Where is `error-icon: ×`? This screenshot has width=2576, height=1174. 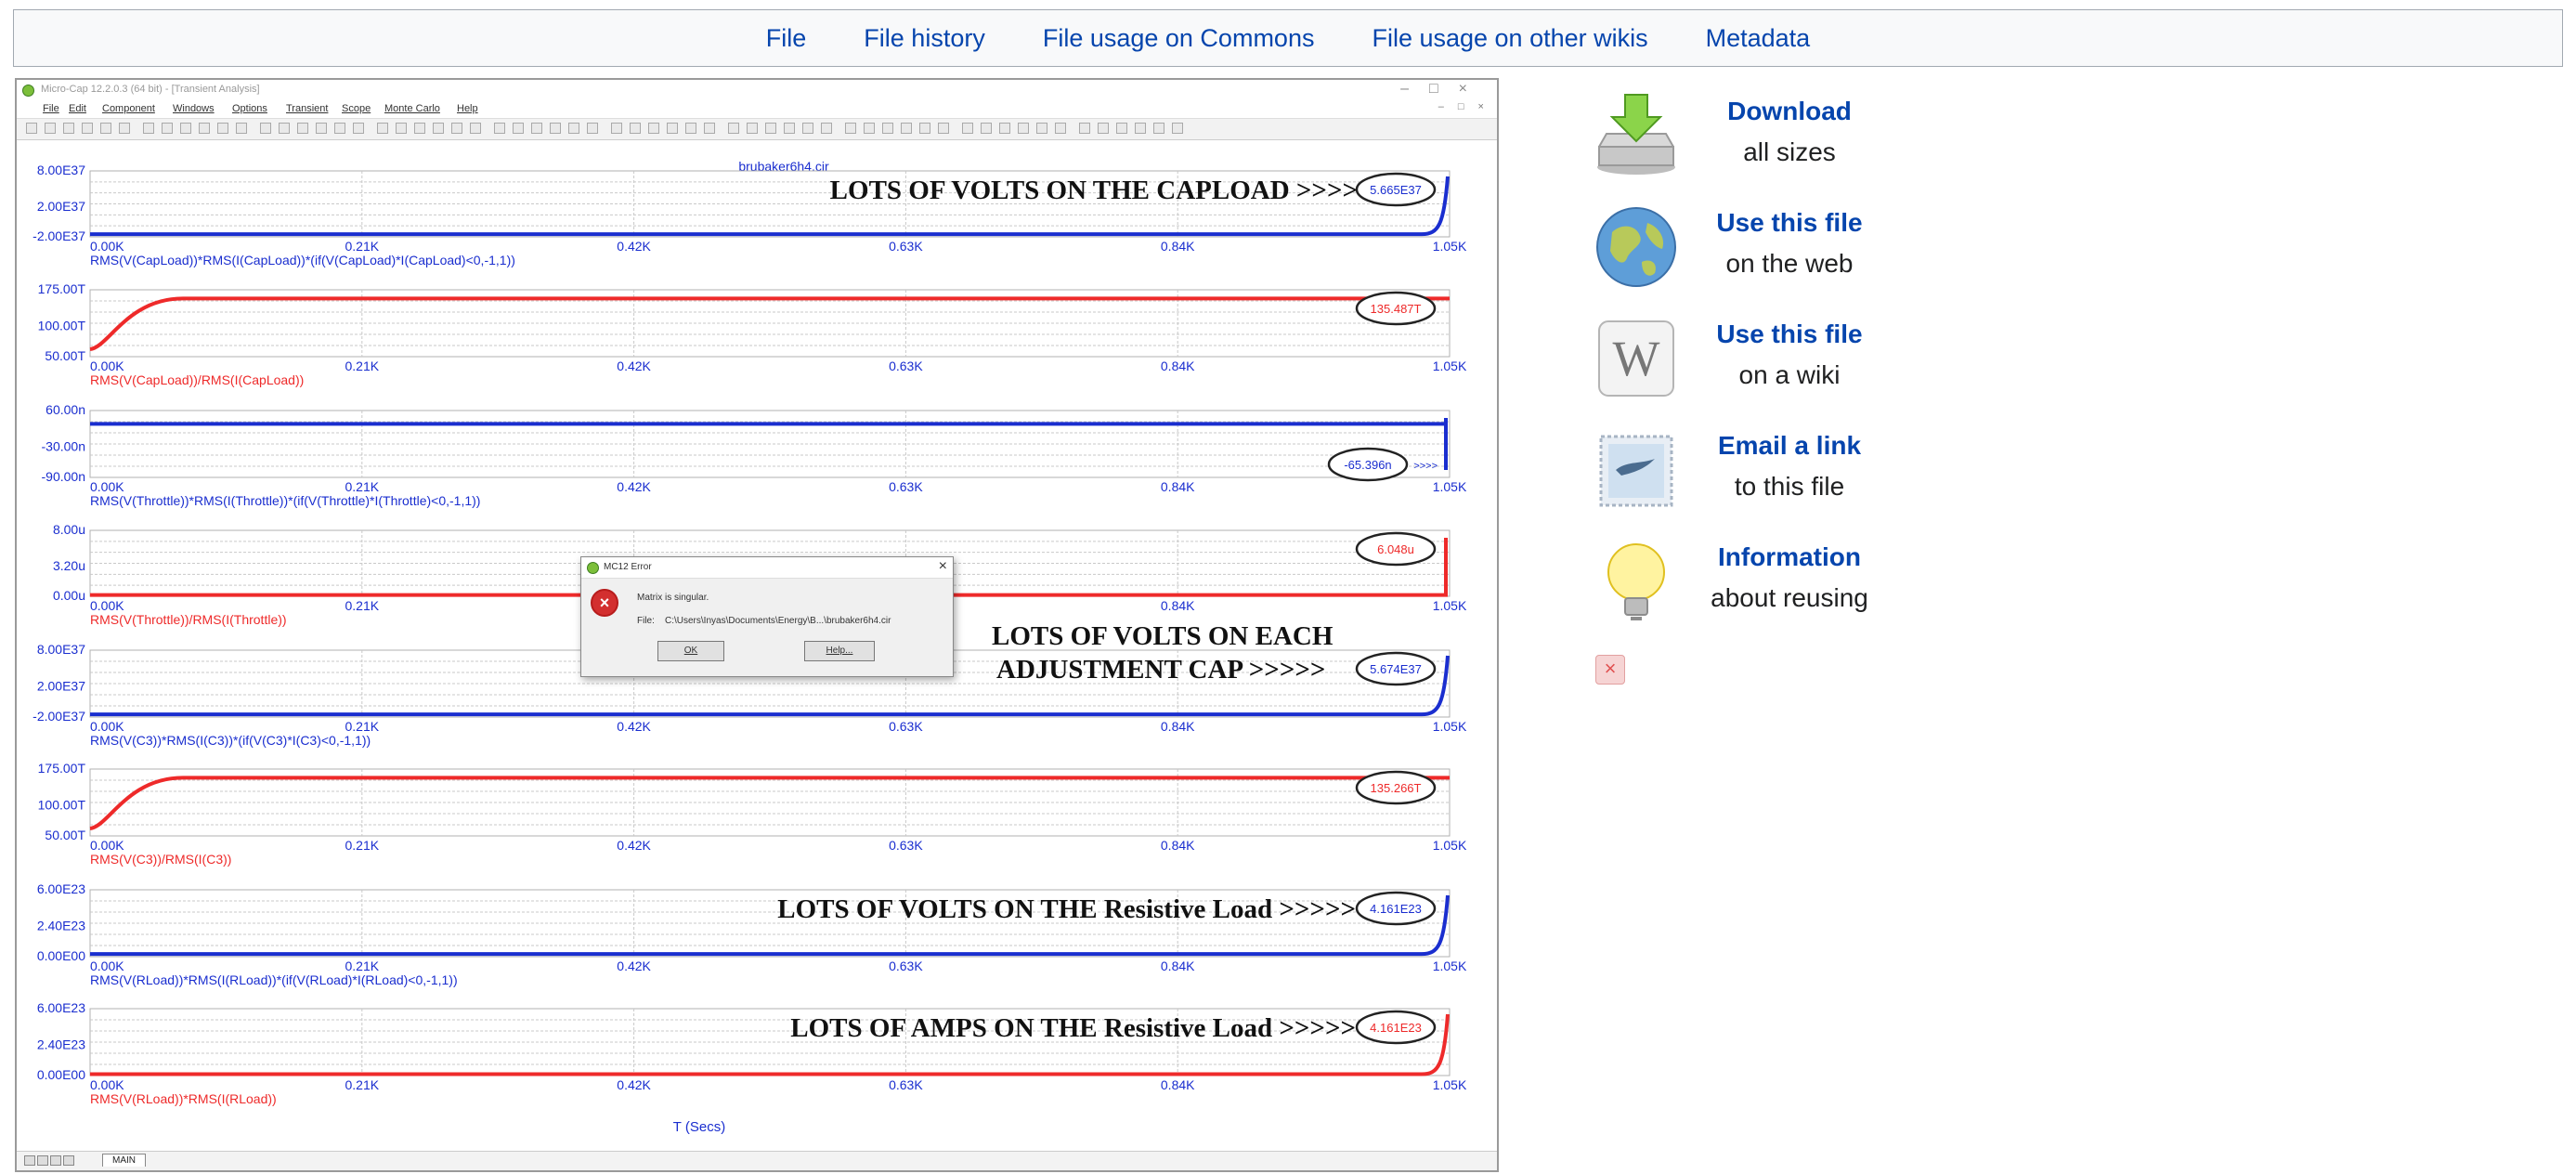
error-icon: × is located at coordinates (605, 603).